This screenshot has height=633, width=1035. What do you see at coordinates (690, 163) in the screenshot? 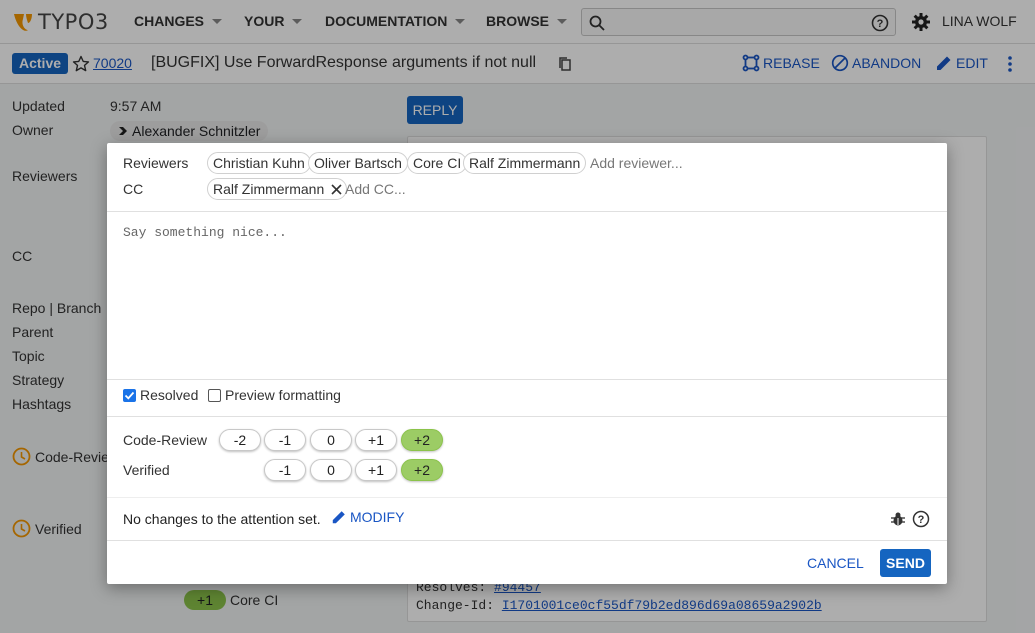
I see `add-reviewer-input` at bounding box center [690, 163].